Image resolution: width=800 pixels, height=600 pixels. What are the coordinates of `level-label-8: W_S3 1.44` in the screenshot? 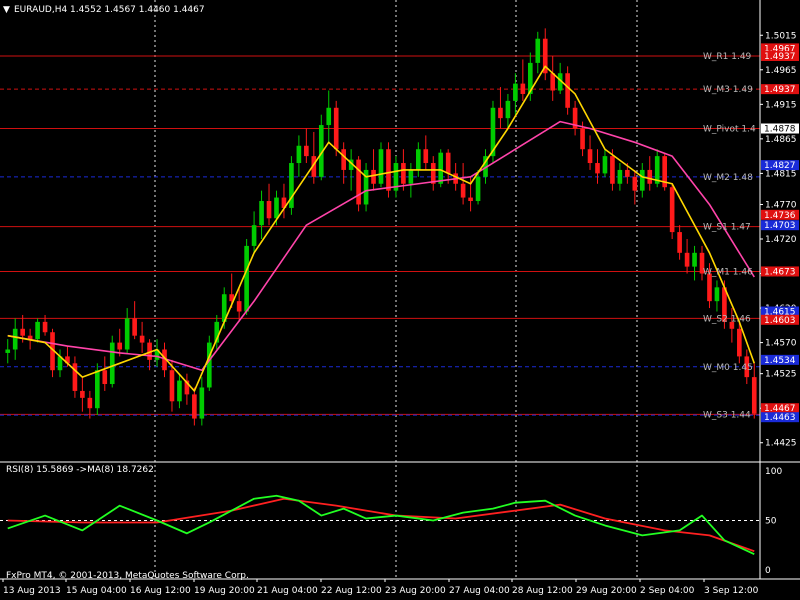 It's located at (727, 415).